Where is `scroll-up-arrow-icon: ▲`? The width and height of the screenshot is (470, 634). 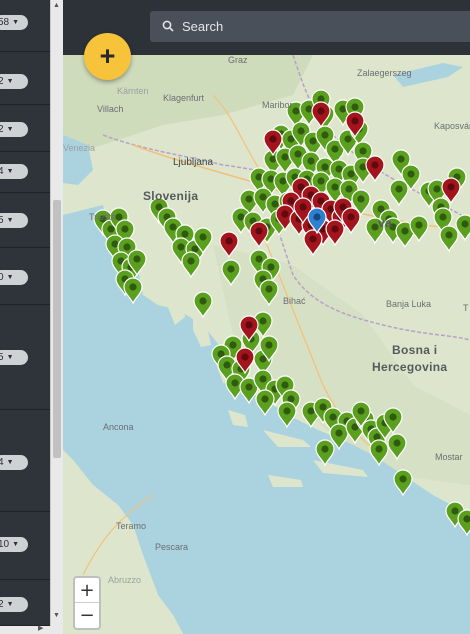 scroll-up-arrow-icon: ▲ is located at coordinates (56, 5).